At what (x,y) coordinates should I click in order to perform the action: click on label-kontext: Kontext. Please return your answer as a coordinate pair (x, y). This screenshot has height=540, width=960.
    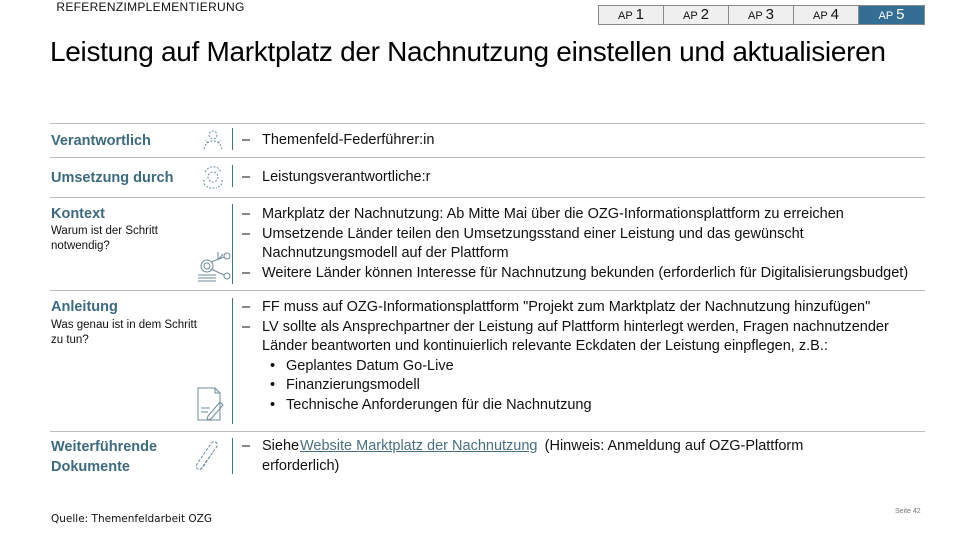
    Looking at the image, I should click on (78, 214).